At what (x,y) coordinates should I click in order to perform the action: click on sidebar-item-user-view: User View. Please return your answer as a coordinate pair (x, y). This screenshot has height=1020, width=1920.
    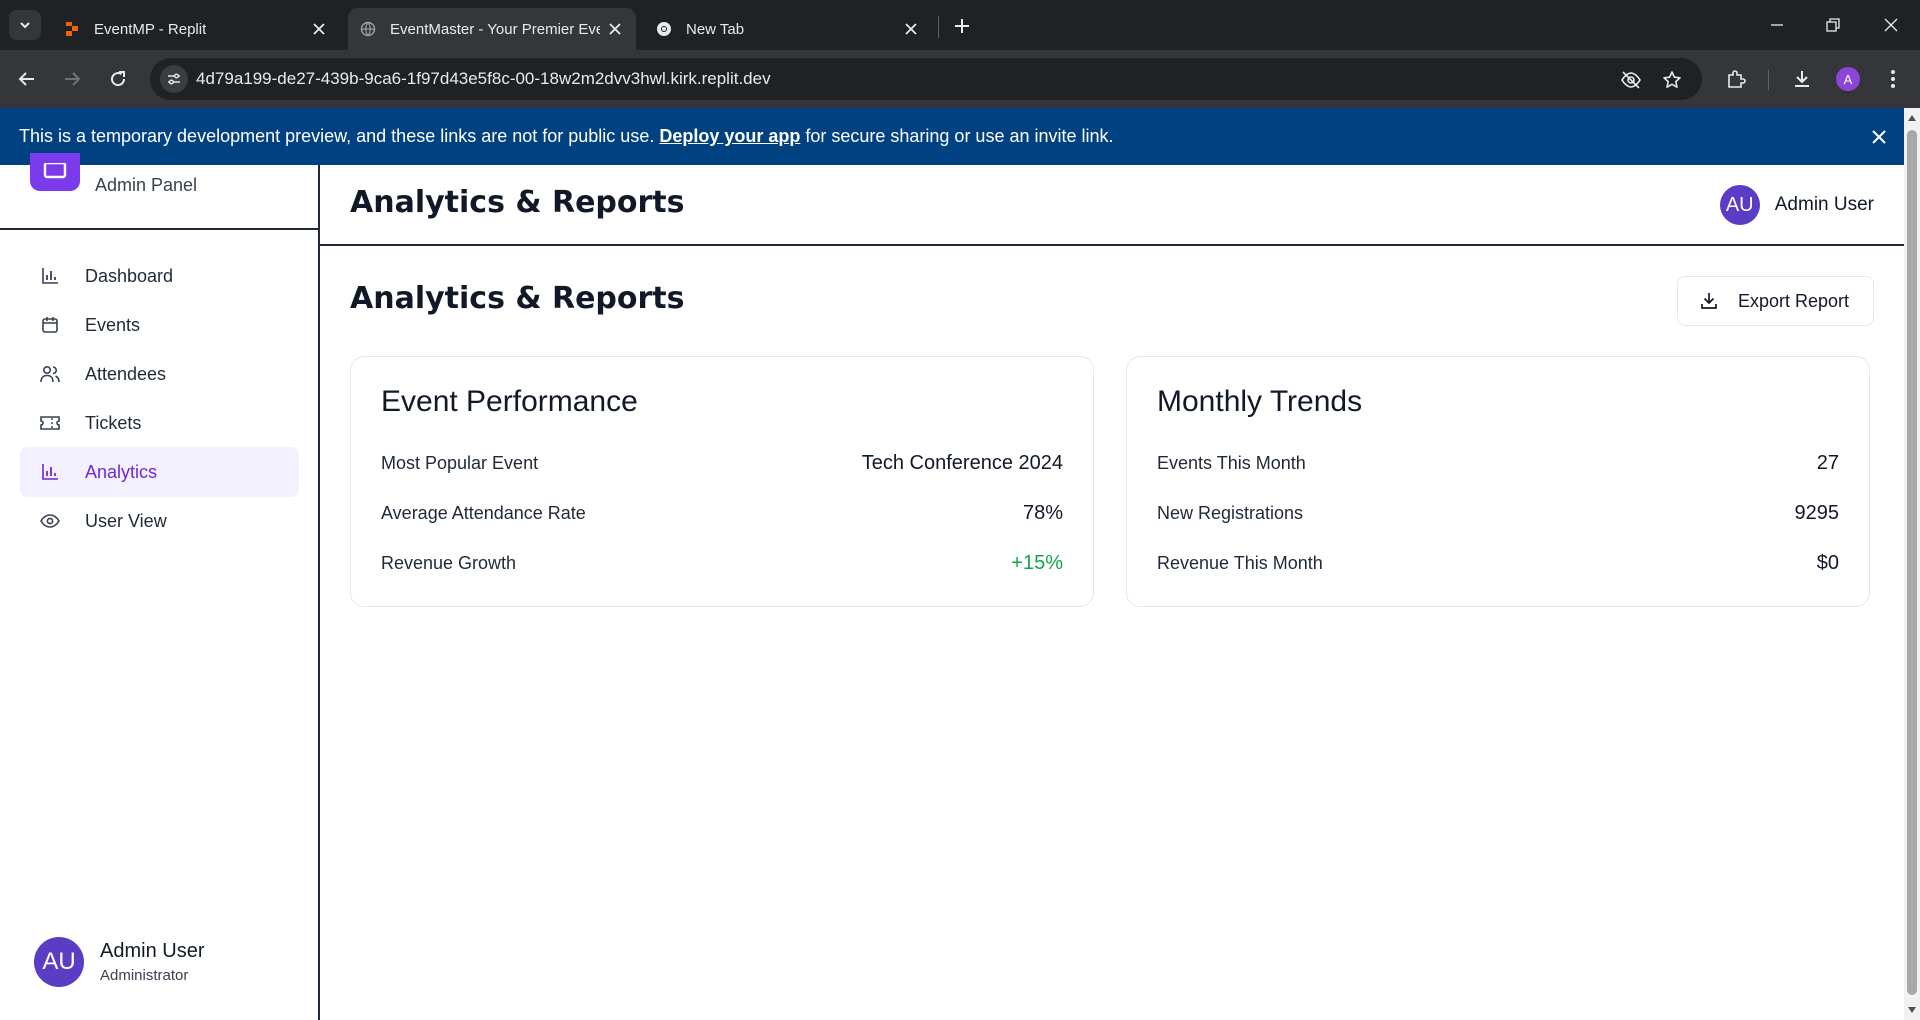
    Looking at the image, I should click on (159, 521).